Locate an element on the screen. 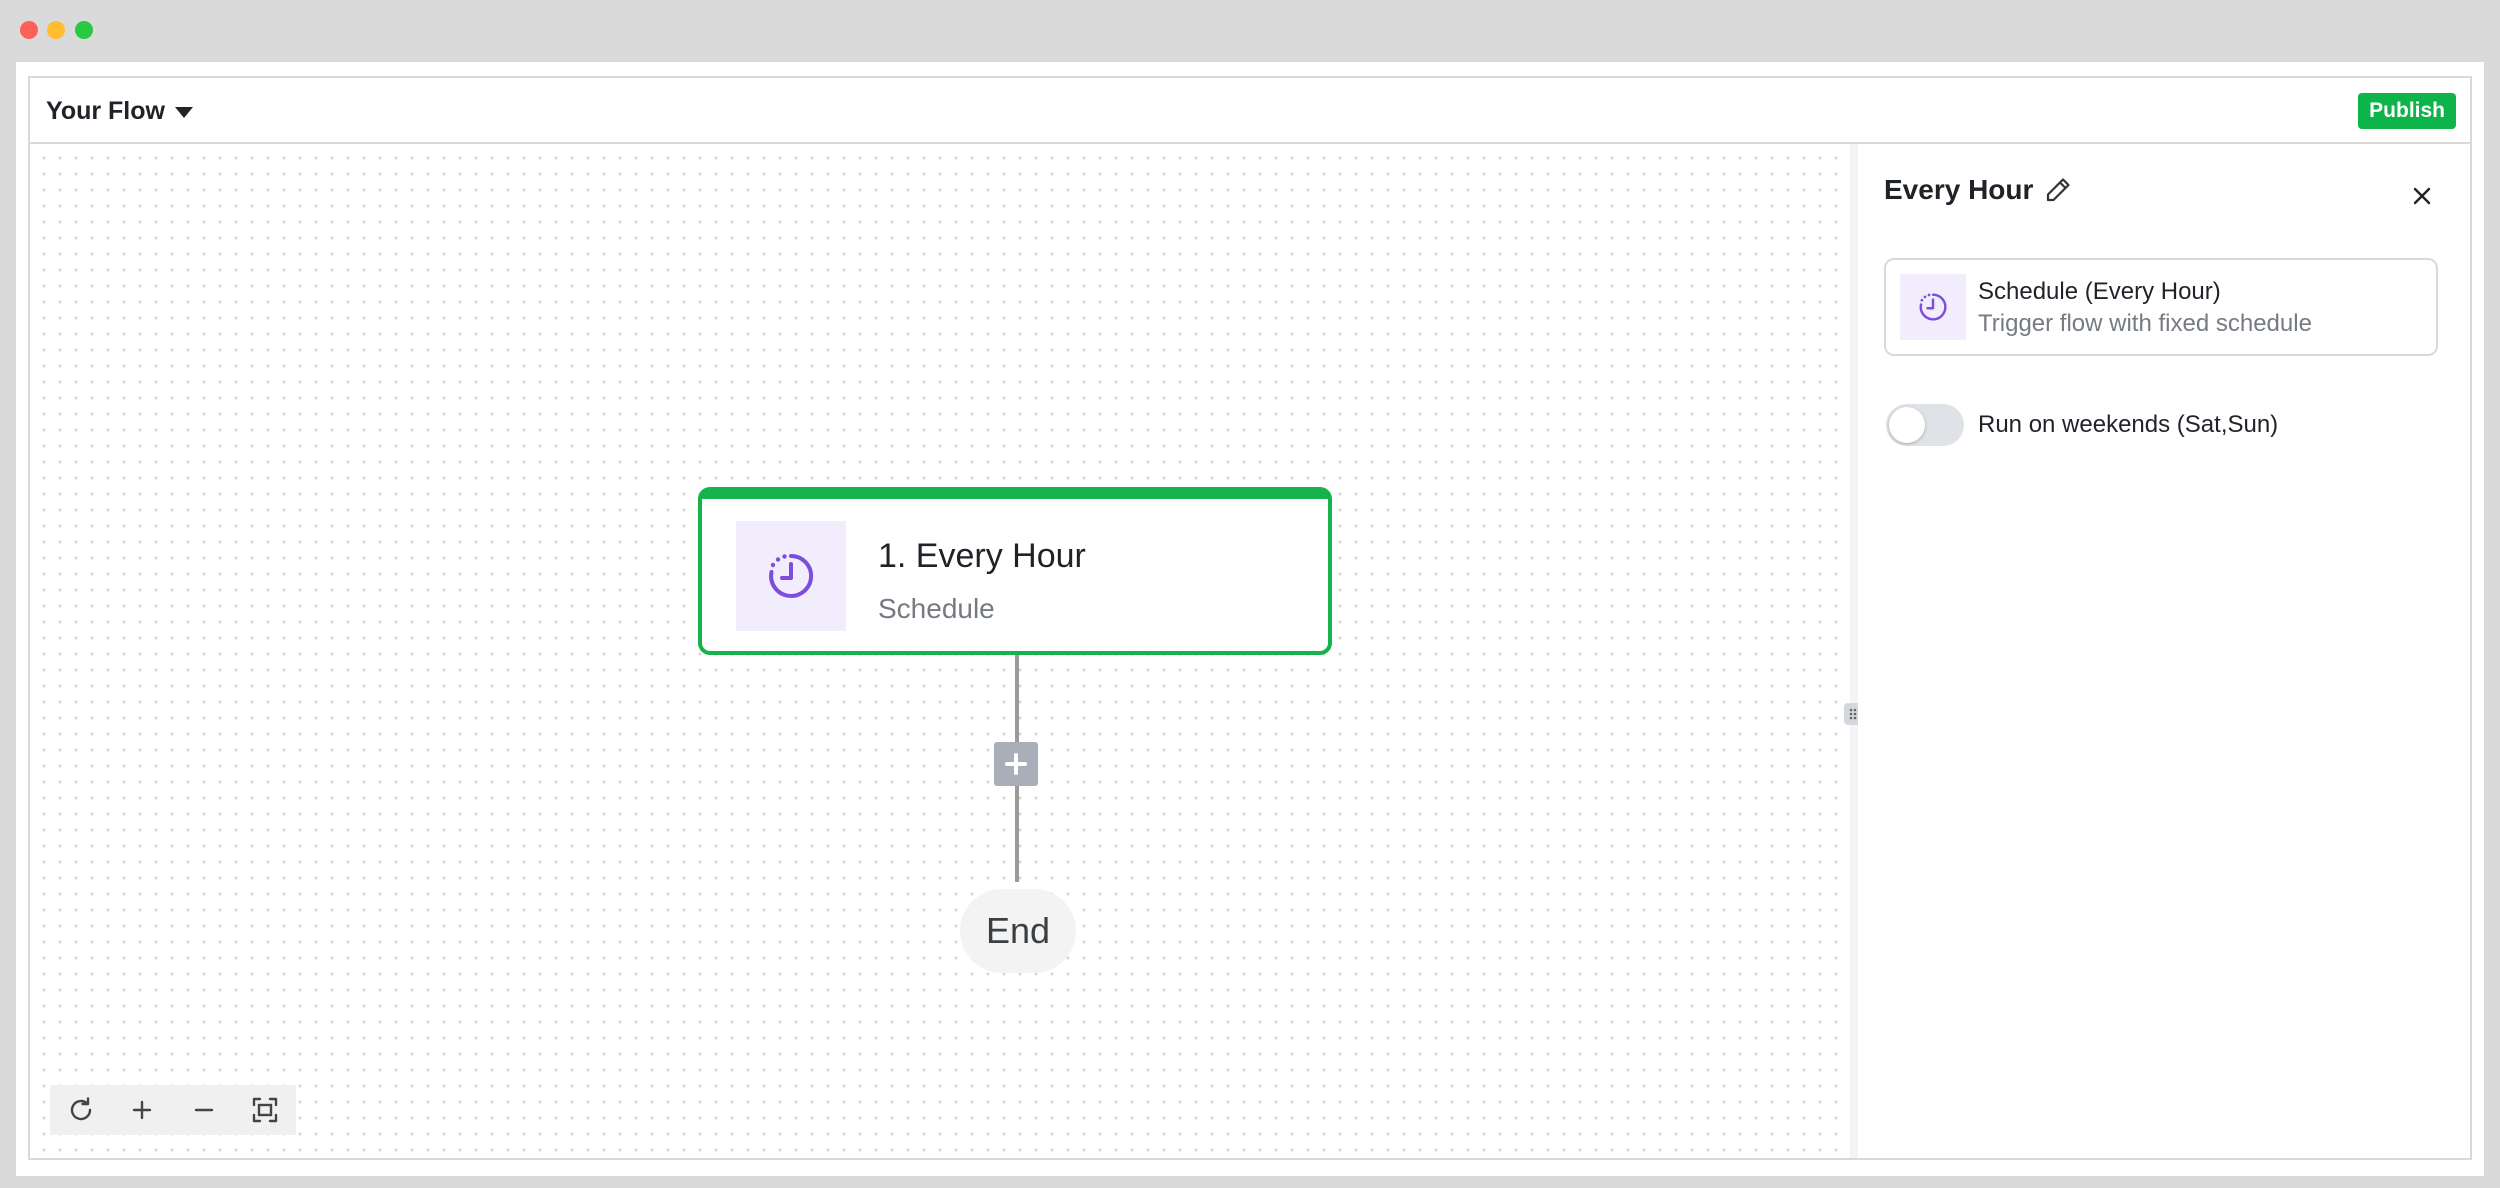 The height and width of the screenshot is (1188, 2500). zoom-in-button is located at coordinates (142, 1110).